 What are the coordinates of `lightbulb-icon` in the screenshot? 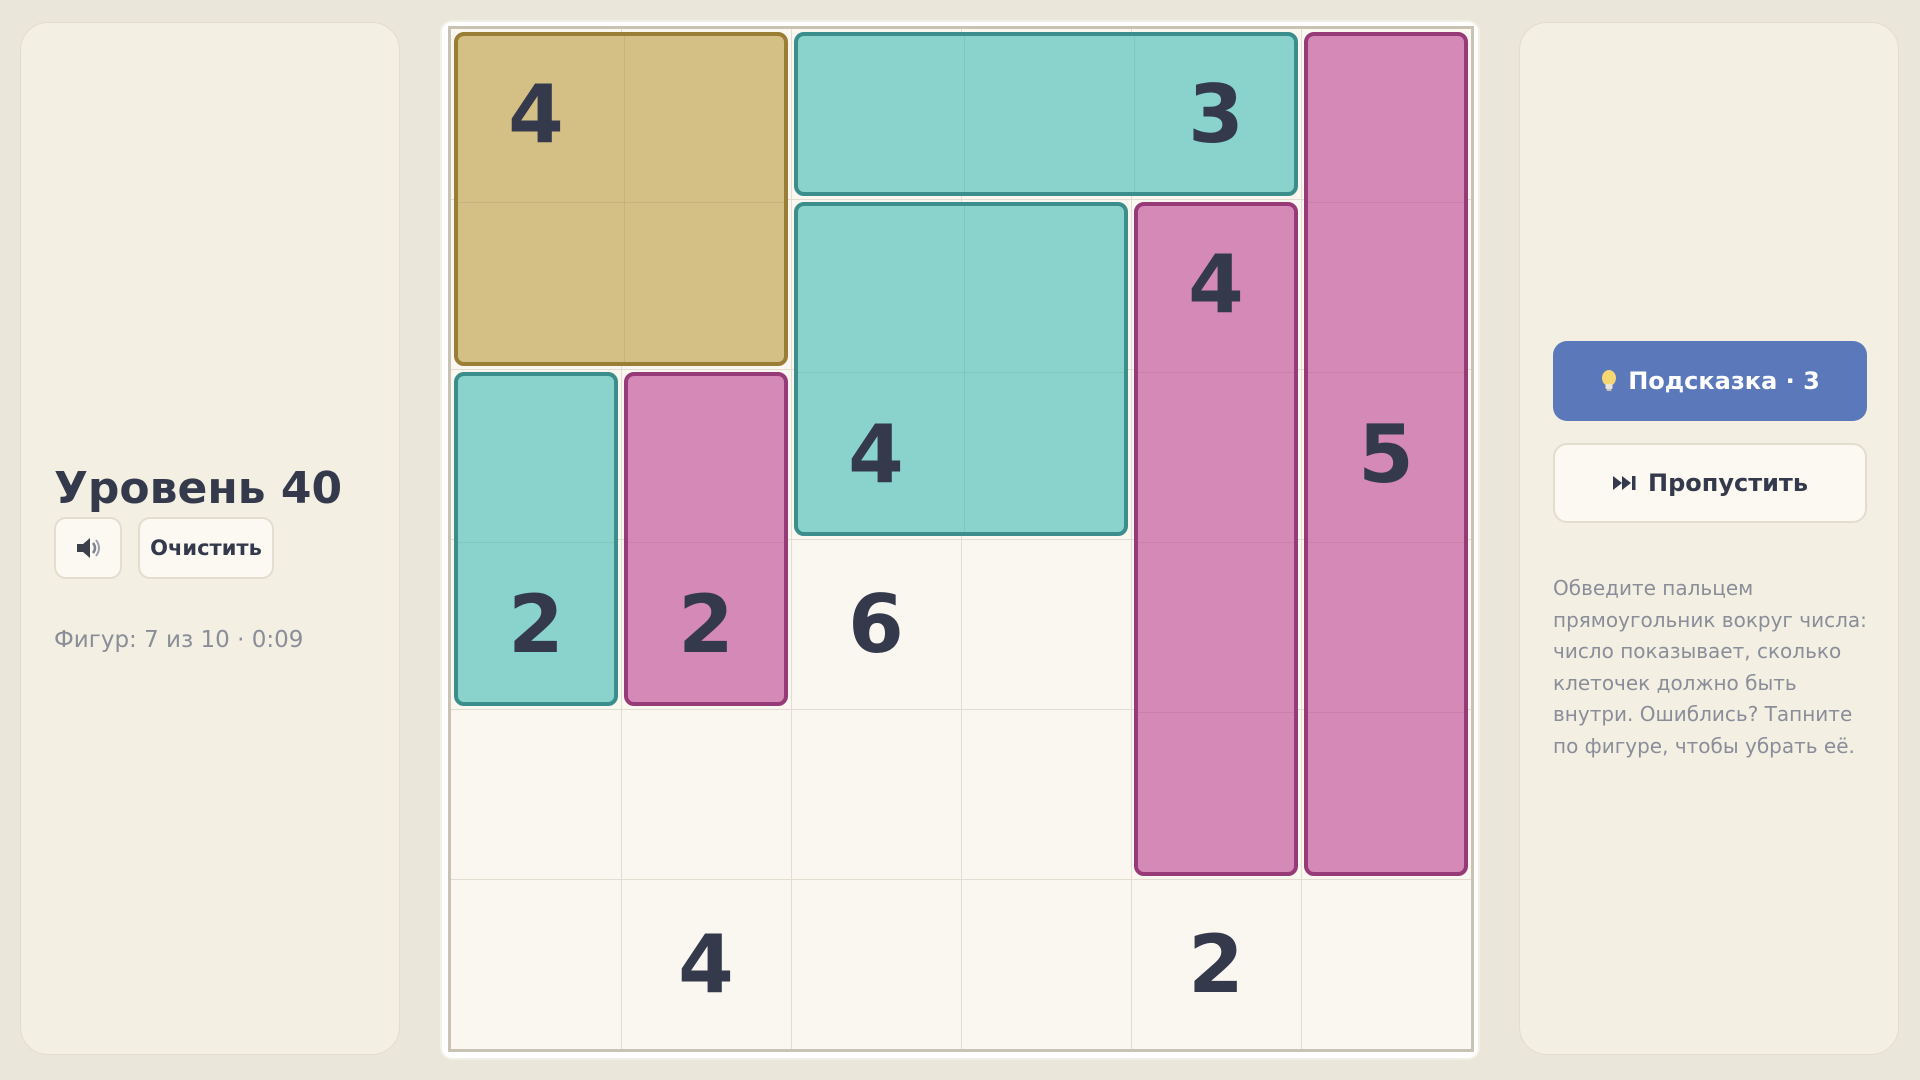 It's located at (1609, 380).